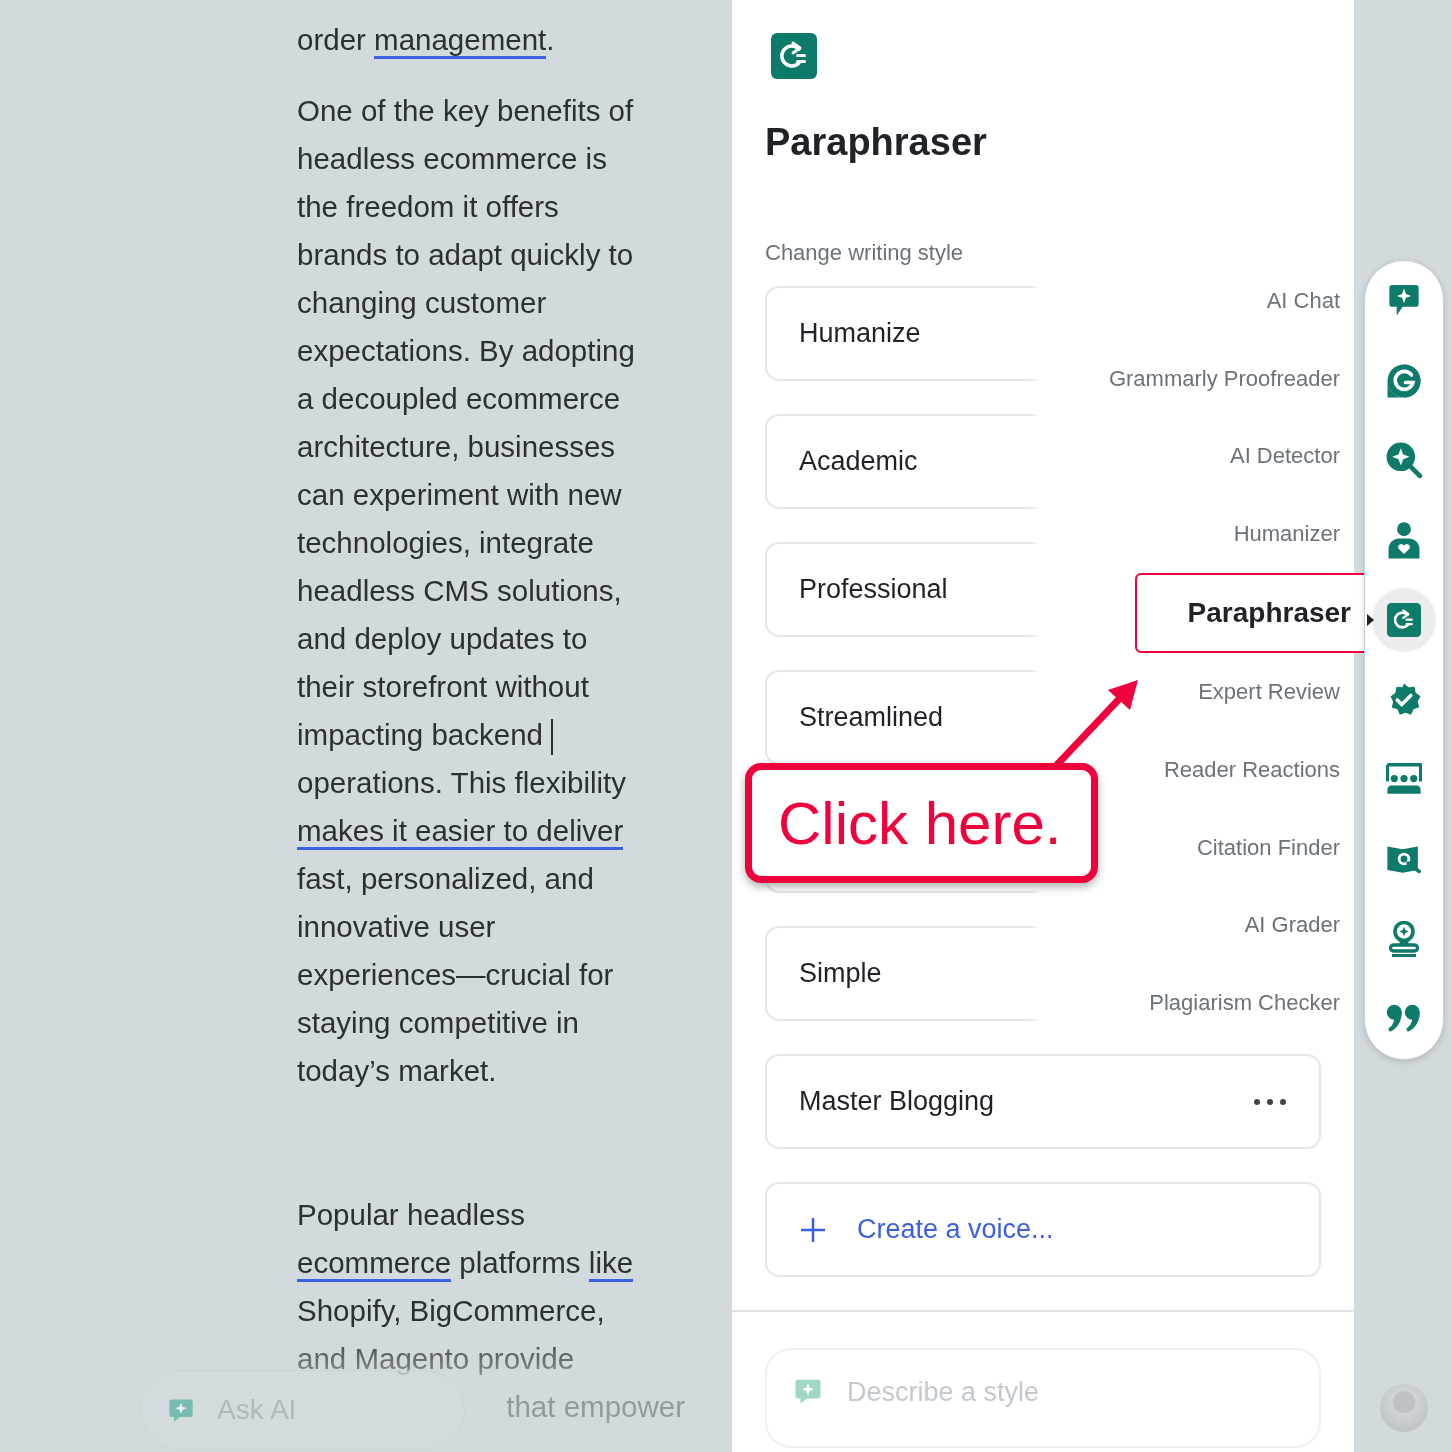 This screenshot has height=1452, width=1452. I want to click on plus-icon, so click(813, 1229).